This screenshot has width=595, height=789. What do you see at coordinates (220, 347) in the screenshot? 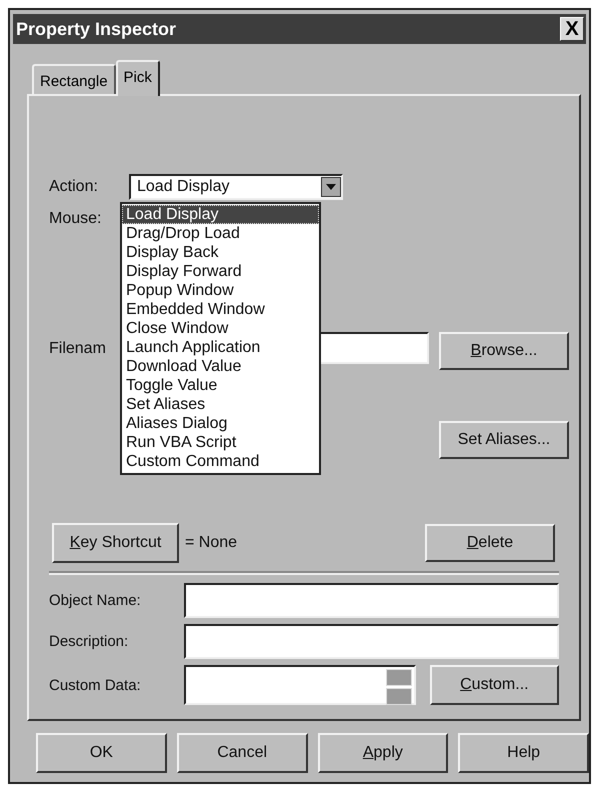
I see `dropdown-option: Launch Application` at bounding box center [220, 347].